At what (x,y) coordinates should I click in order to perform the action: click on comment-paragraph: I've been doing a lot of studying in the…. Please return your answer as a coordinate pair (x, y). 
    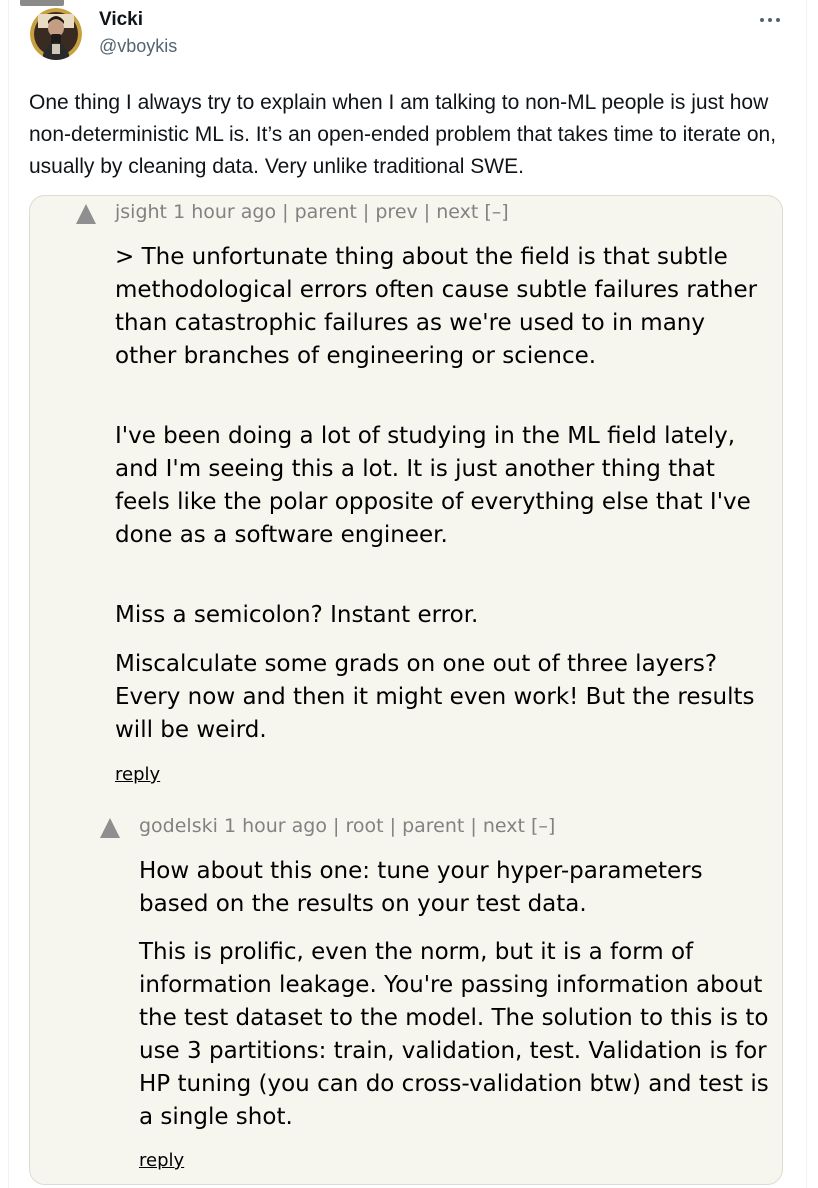
    Looking at the image, I should click on (433, 485).